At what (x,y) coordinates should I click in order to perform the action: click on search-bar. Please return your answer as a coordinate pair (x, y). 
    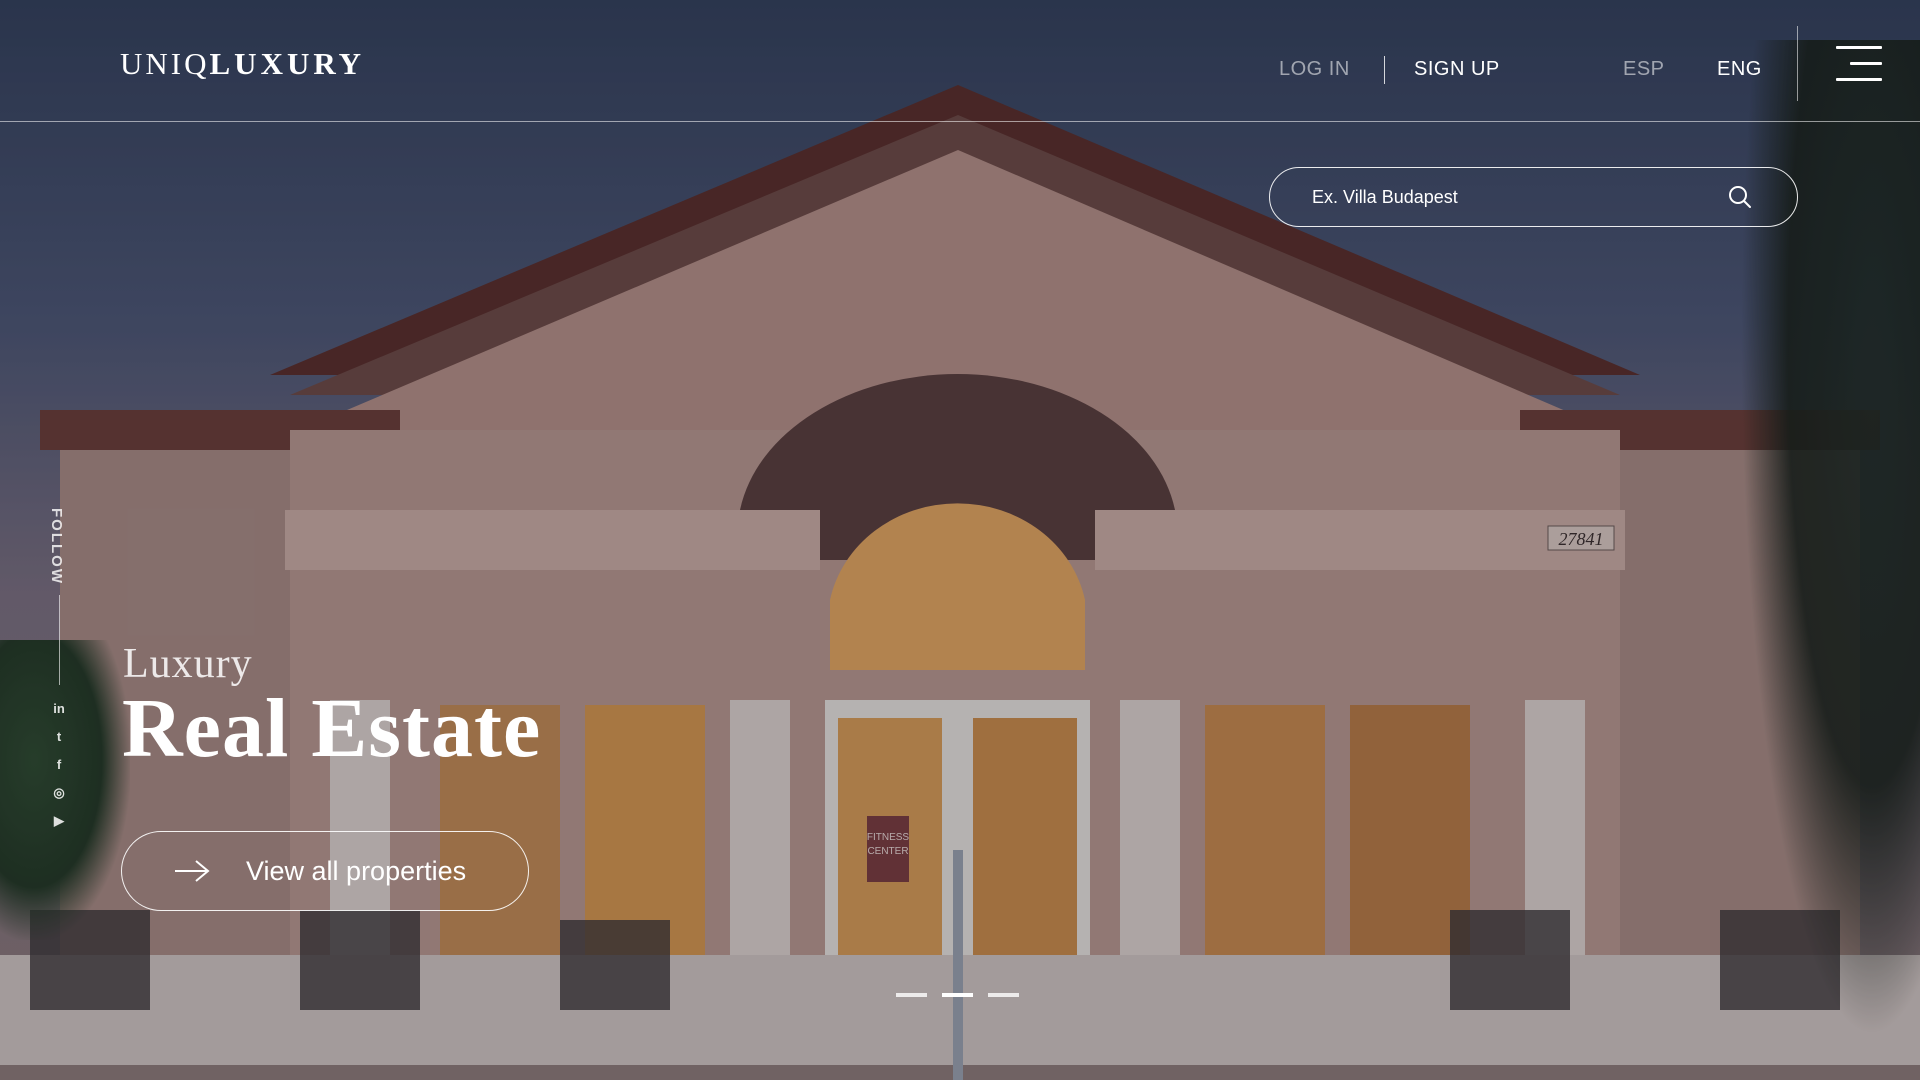
    Looking at the image, I should click on (1533, 197).